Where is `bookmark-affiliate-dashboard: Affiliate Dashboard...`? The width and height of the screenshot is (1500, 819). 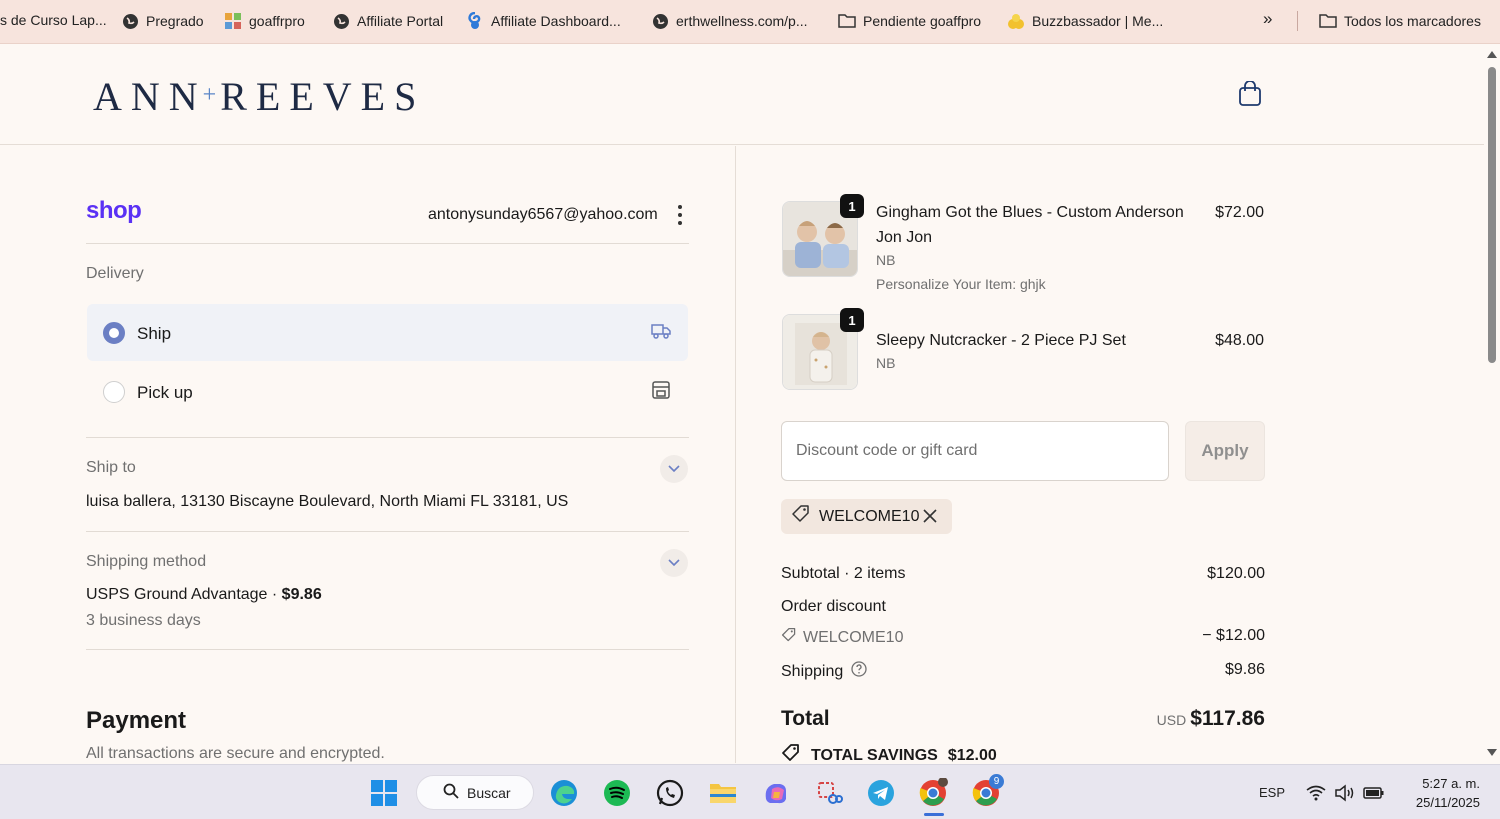 bookmark-affiliate-dashboard: Affiliate Dashboard... is located at coordinates (543, 21).